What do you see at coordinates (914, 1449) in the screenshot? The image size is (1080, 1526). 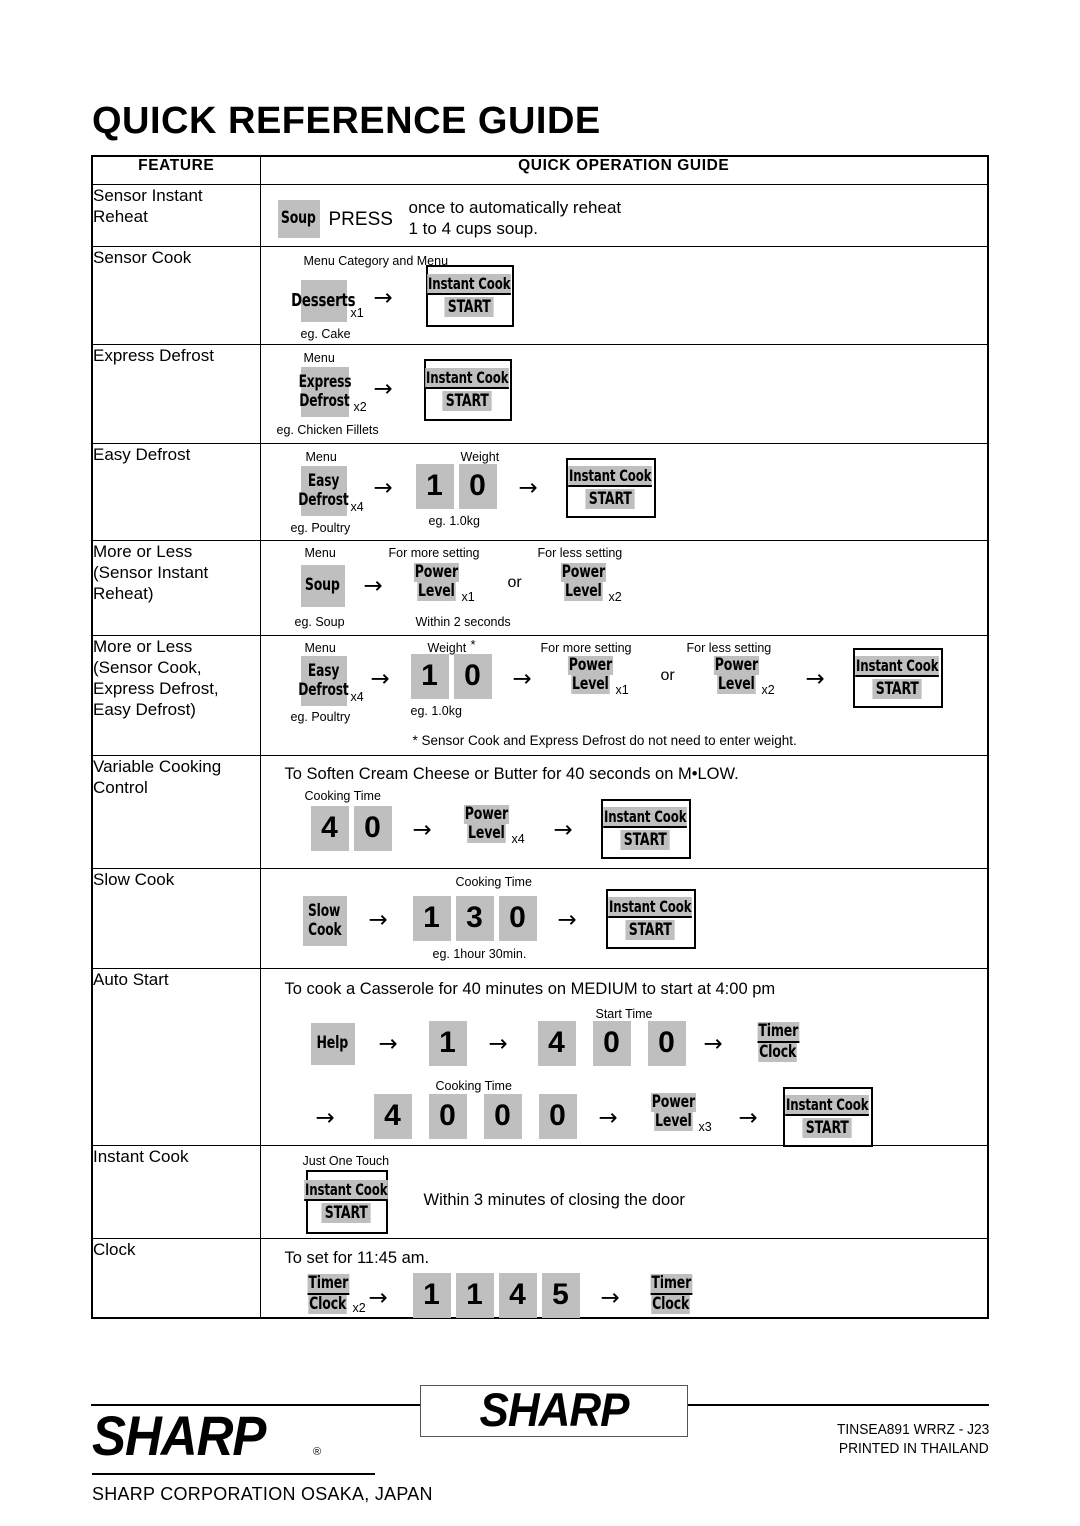 I see `printed-in: PRINTED IN THAILAND` at bounding box center [914, 1449].